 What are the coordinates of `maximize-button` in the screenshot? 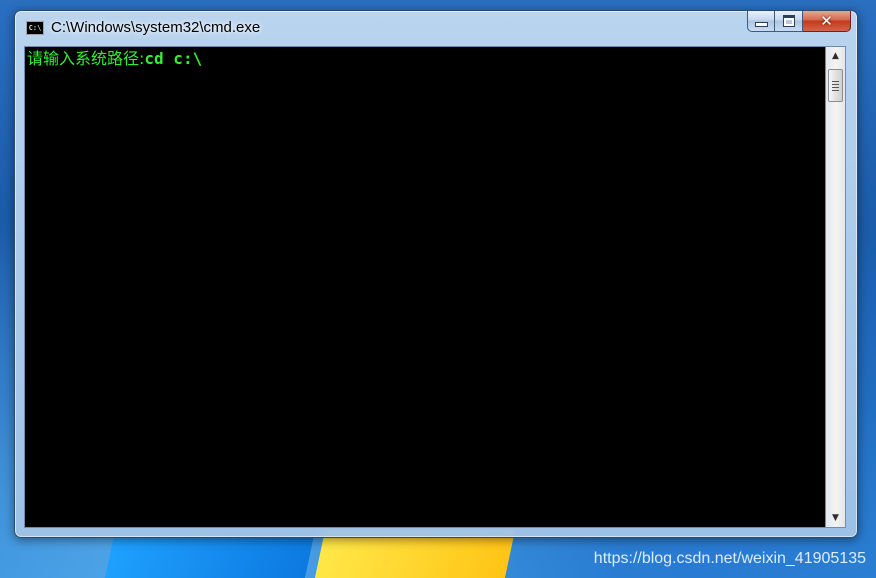 It's located at (789, 21).